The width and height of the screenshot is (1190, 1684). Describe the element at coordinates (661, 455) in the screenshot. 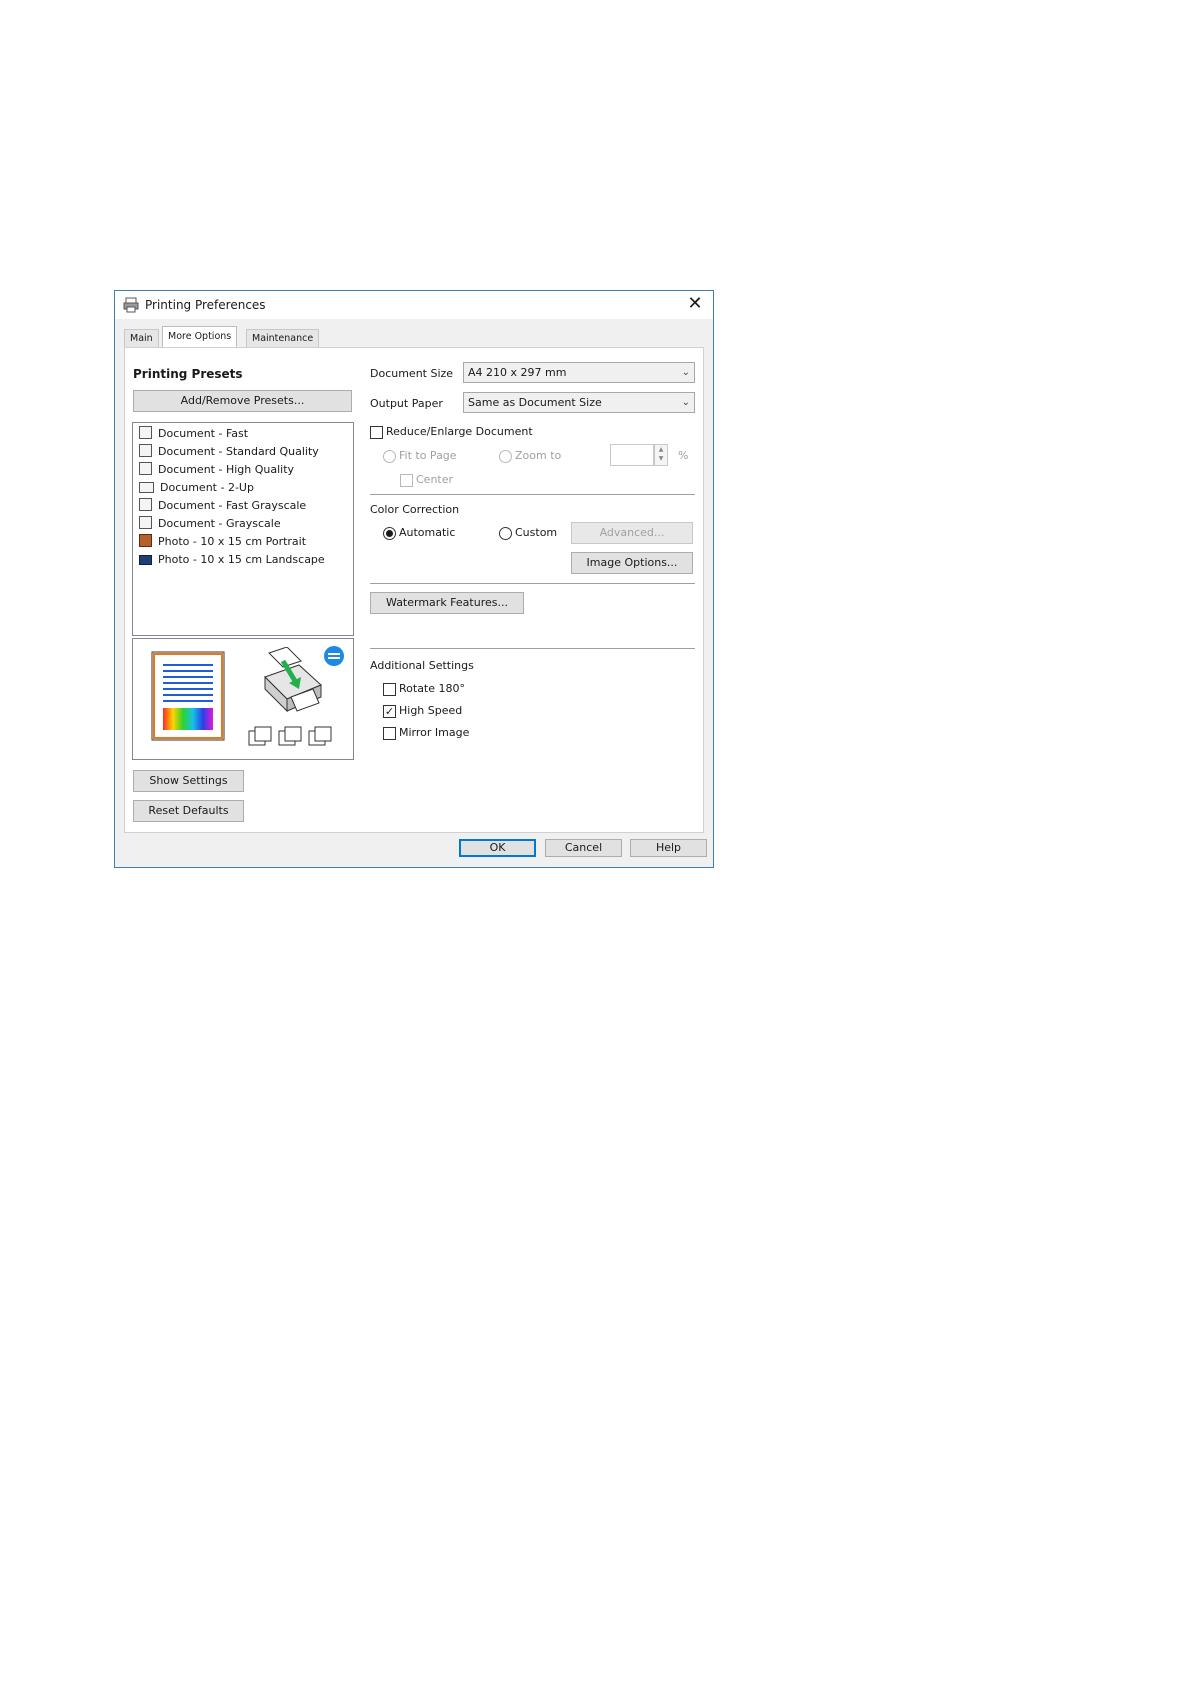

I see `zoom-spinner: ▲ ▼` at that location.